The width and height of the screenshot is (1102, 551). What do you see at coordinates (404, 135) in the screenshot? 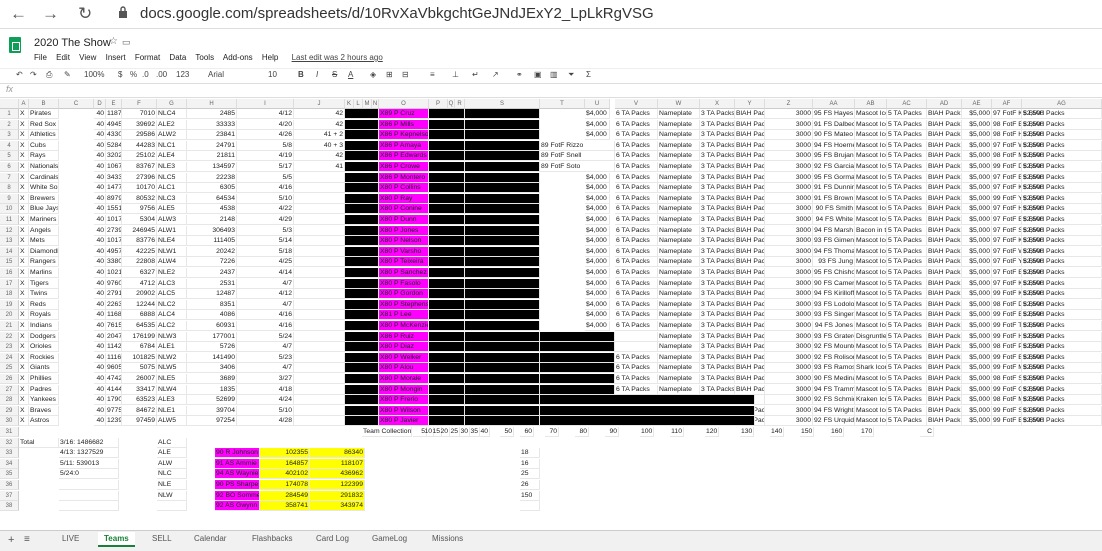
I see `cell: X86 P Kepnelson` at bounding box center [404, 135].